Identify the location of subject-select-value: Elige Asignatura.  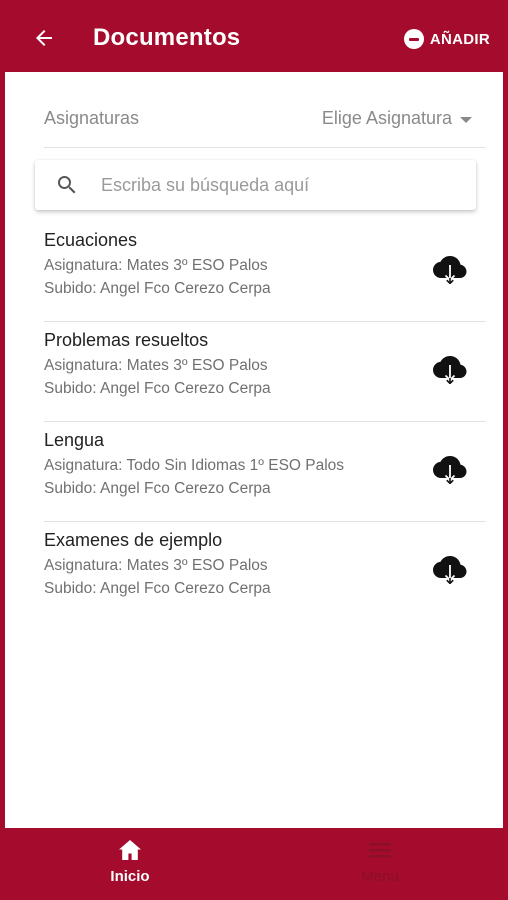
(386, 118).